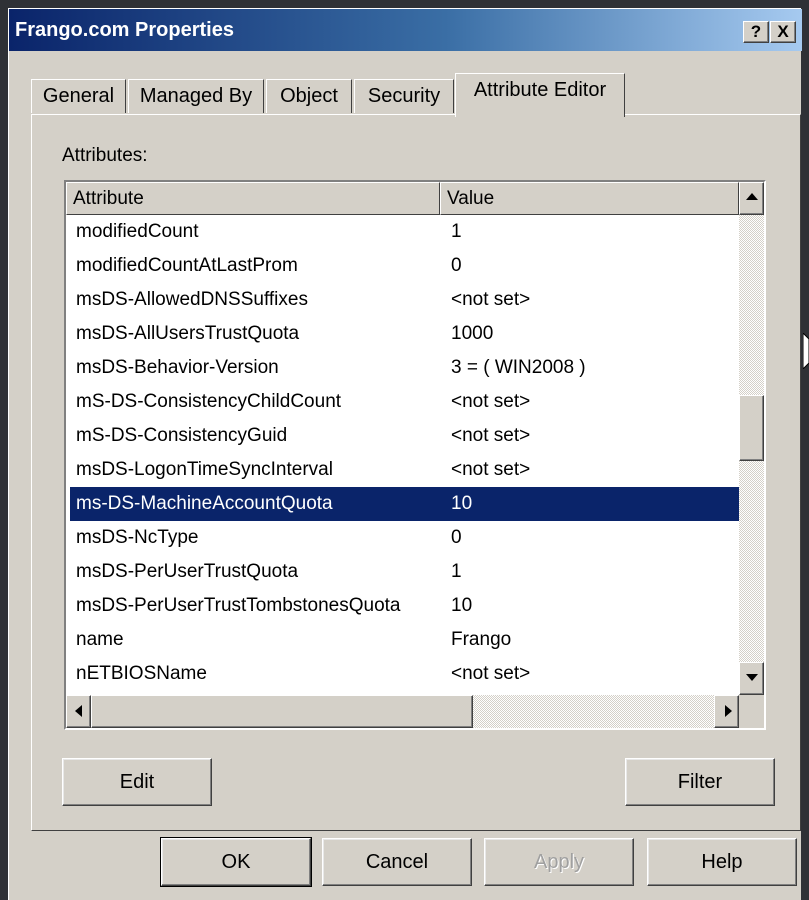 This screenshot has width=809, height=900. I want to click on tab-security: Security, so click(404, 96).